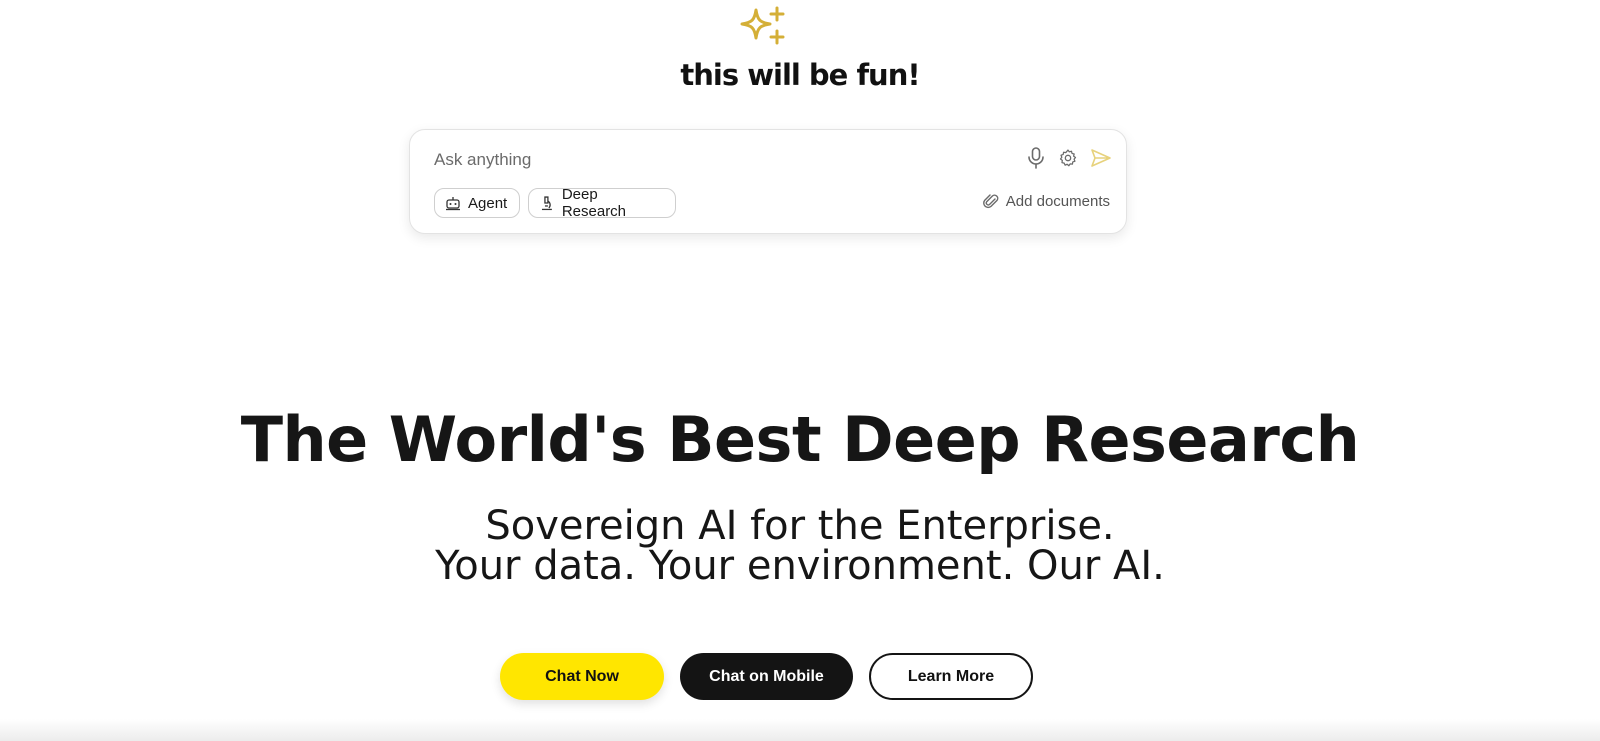  What do you see at coordinates (990, 201) in the screenshot?
I see `paperclip-icon` at bounding box center [990, 201].